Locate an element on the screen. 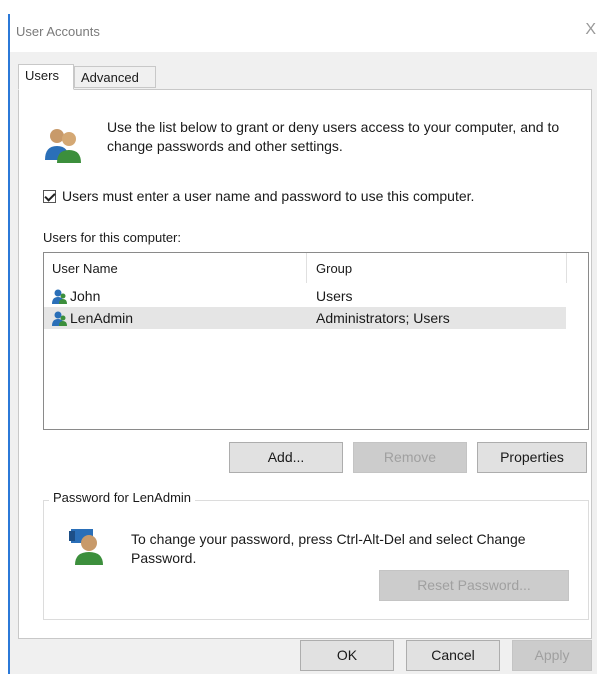 This screenshot has height=674, width=597. user-name-cell: LenAdmin is located at coordinates (102, 318).